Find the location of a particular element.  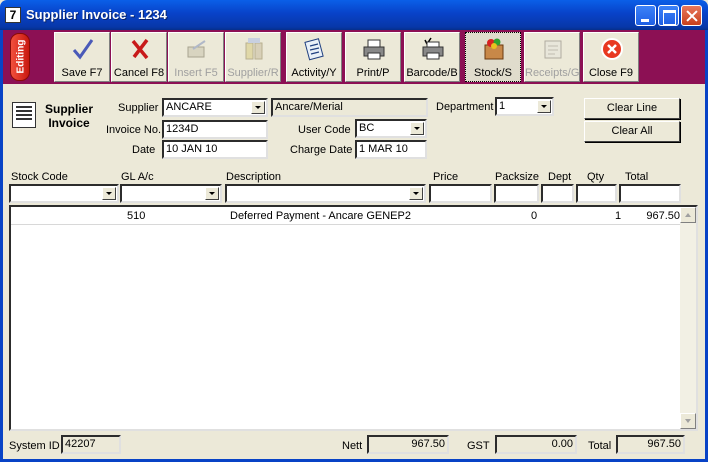

department-value: 1 is located at coordinates (502, 106).